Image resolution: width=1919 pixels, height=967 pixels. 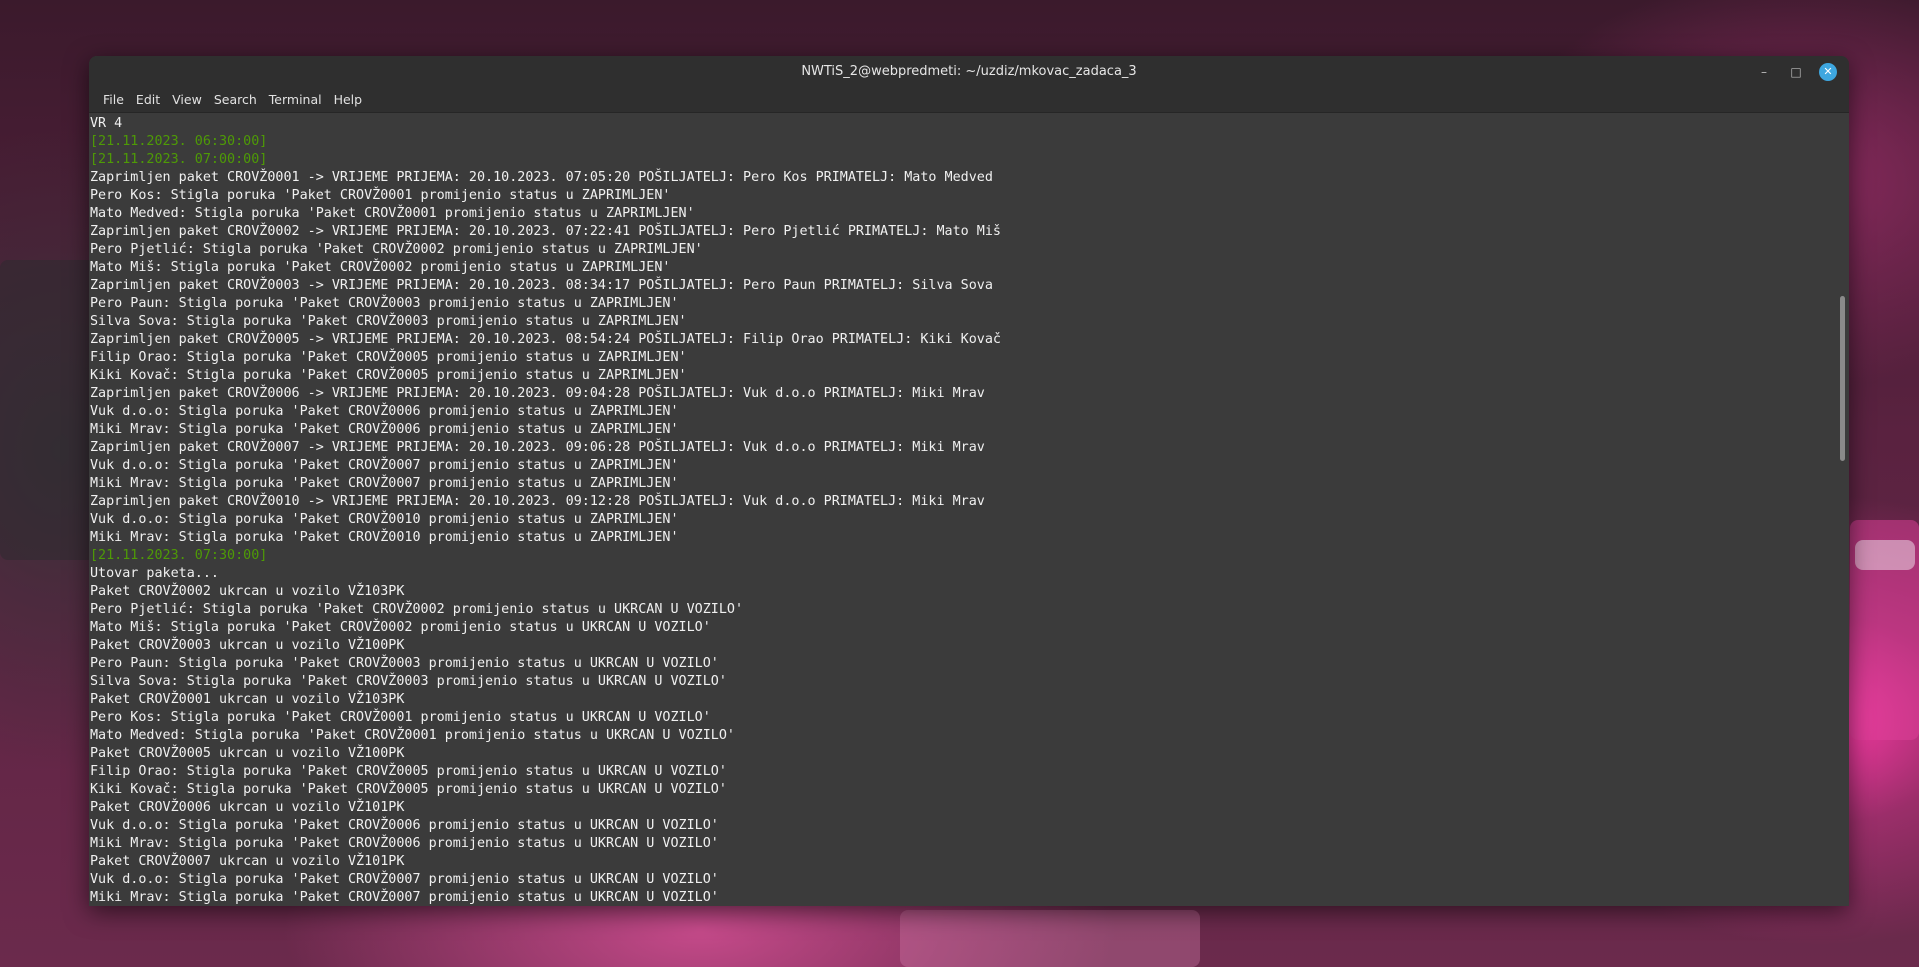 What do you see at coordinates (247, 807) in the screenshot?
I see `terminal-line: Paket CROVŽ0006 ukrcan u vozilo VŽ101PK` at bounding box center [247, 807].